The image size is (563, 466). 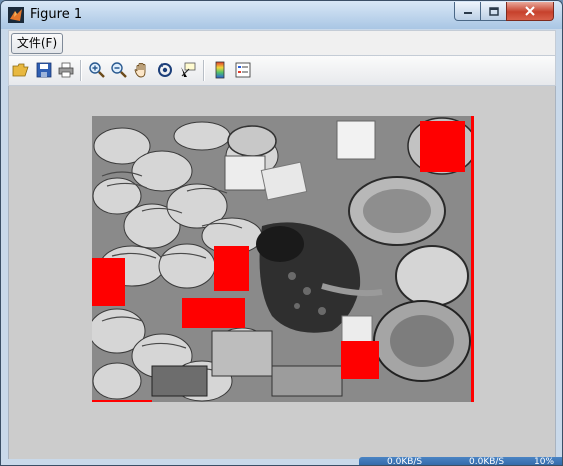 What do you see at coordinates (66, 70) in the screenshot?
I see `print-icon` at bounding box center [66, 70].